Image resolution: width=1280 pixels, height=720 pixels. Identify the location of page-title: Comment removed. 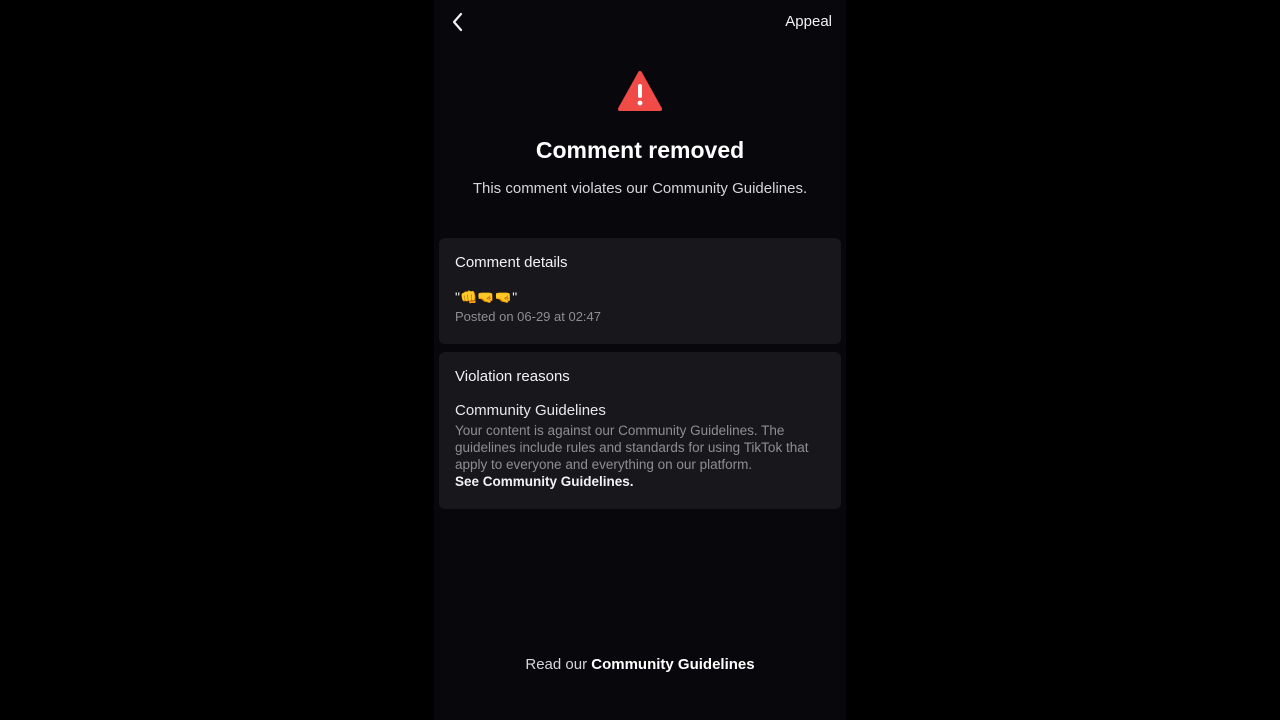
(640, 150).